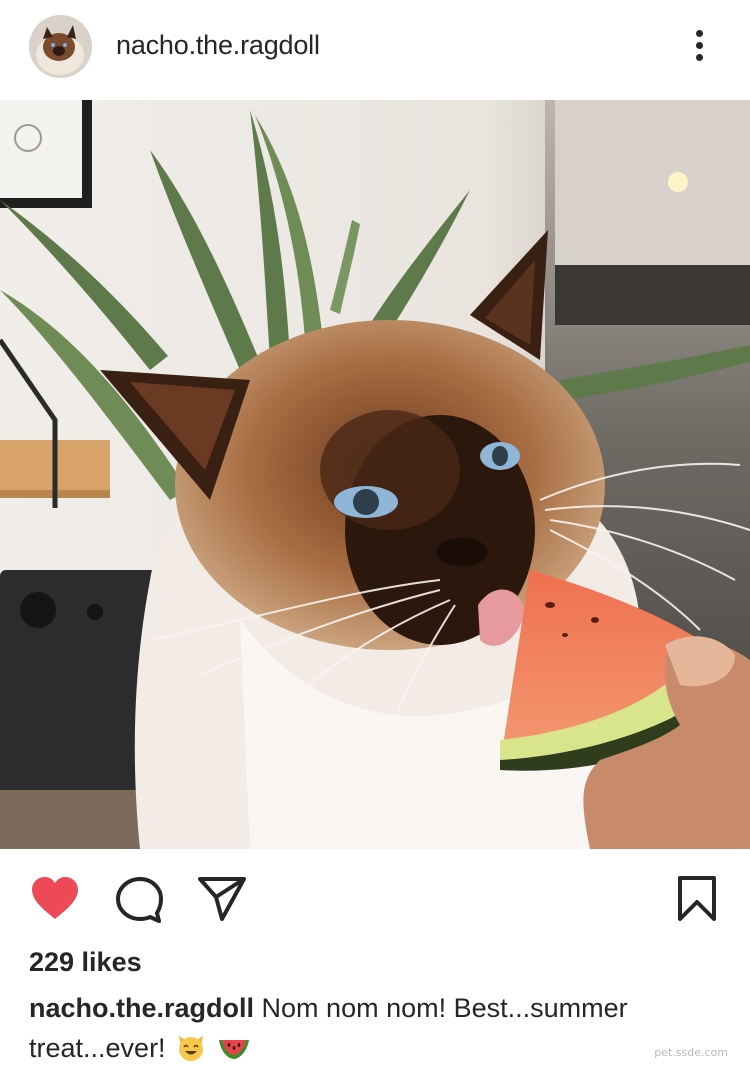 The width and height of the screenshot is (750, 1069). What do you see at coordinates (85, 962) in the screenshot?
I see `likes-count: 229 likes` at bounding box center [85, 962].